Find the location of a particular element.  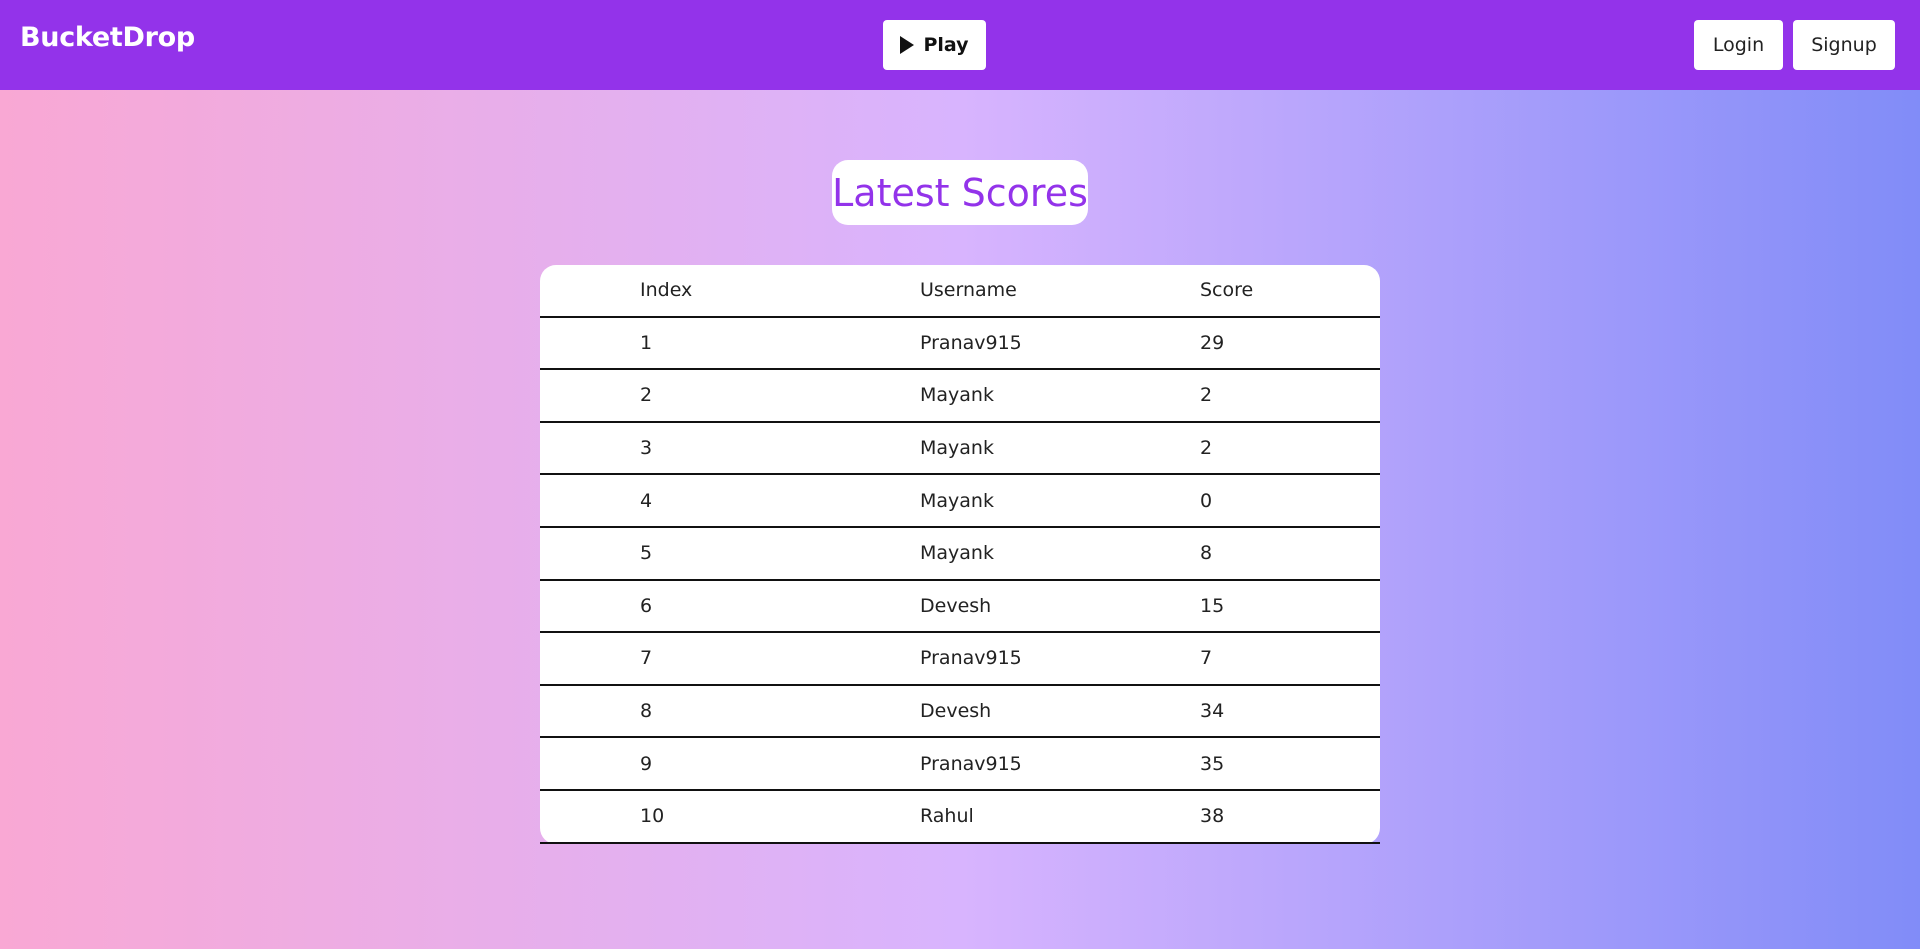

table-row: 3 Mayank 2 is located at coordinates (960, 449).